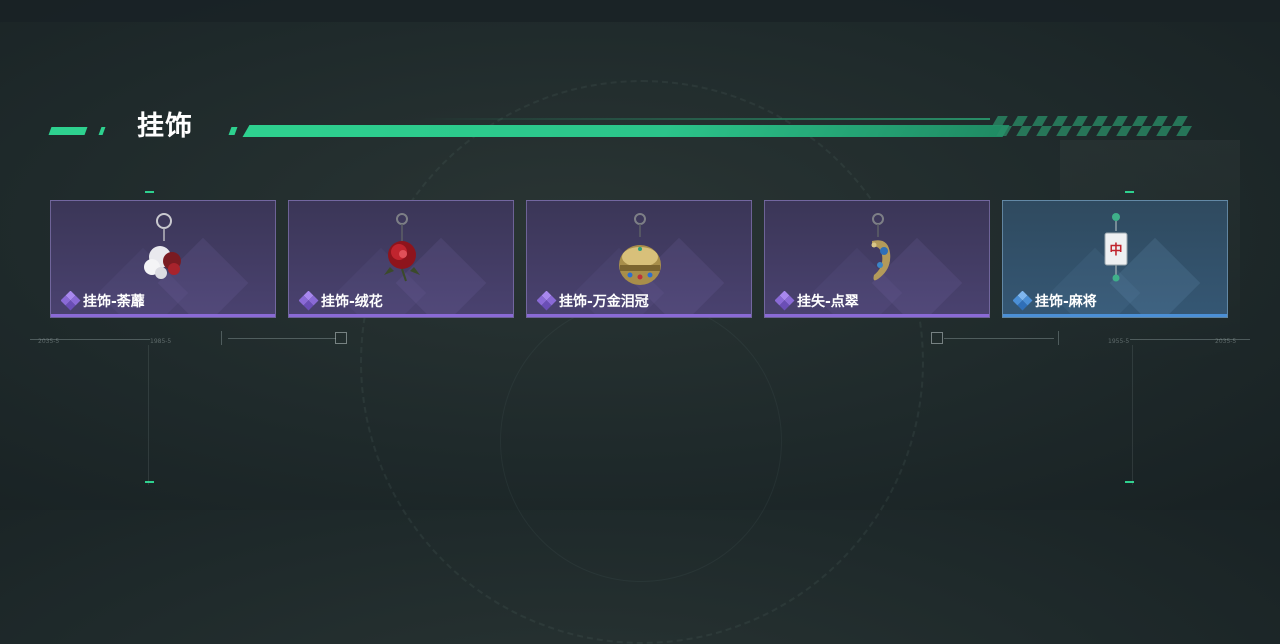  I want to click on mahjong-glyph: 中, so click(1115, 250).